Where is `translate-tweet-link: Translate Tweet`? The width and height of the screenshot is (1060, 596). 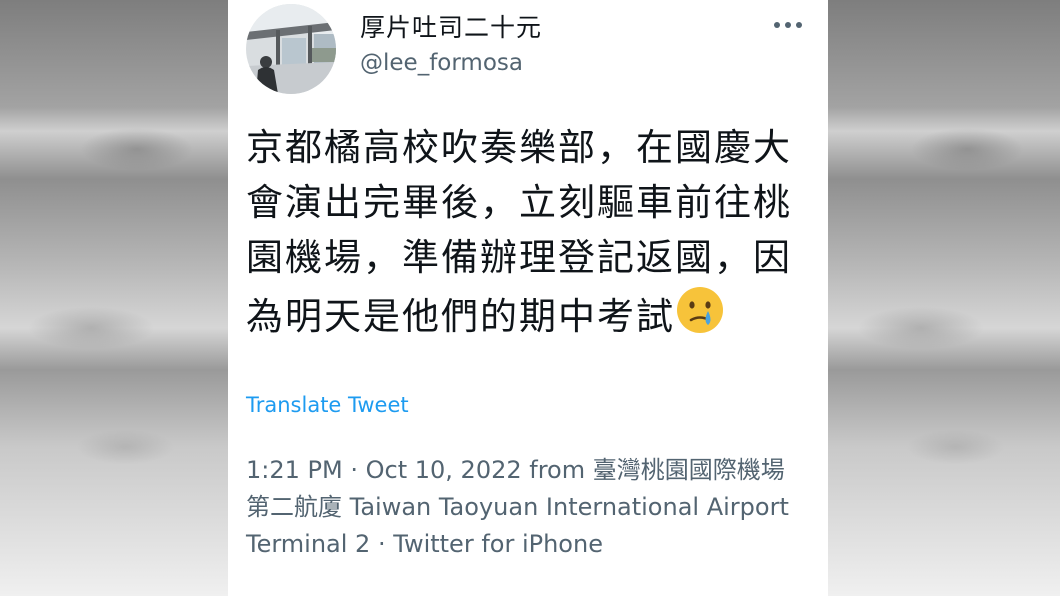 translate-tweet-link: Translate Tweet is located at coordinates (327, 405).